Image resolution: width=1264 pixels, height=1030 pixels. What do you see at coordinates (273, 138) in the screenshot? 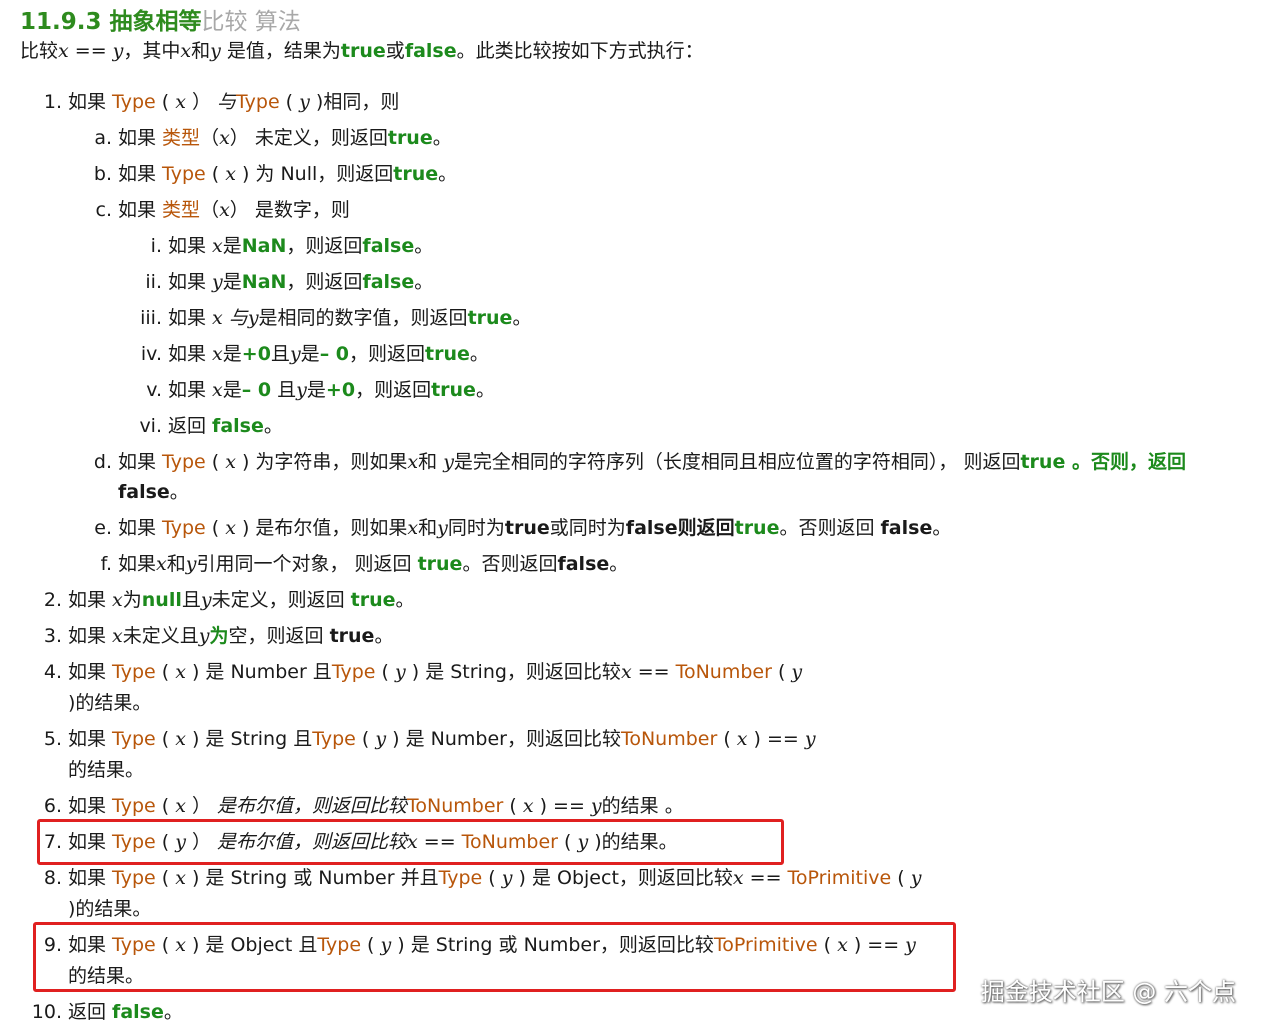
I see `list-item-1a: a. 如果 类型（x） 未定义，则返回true。` at bounding box center [273, 138].